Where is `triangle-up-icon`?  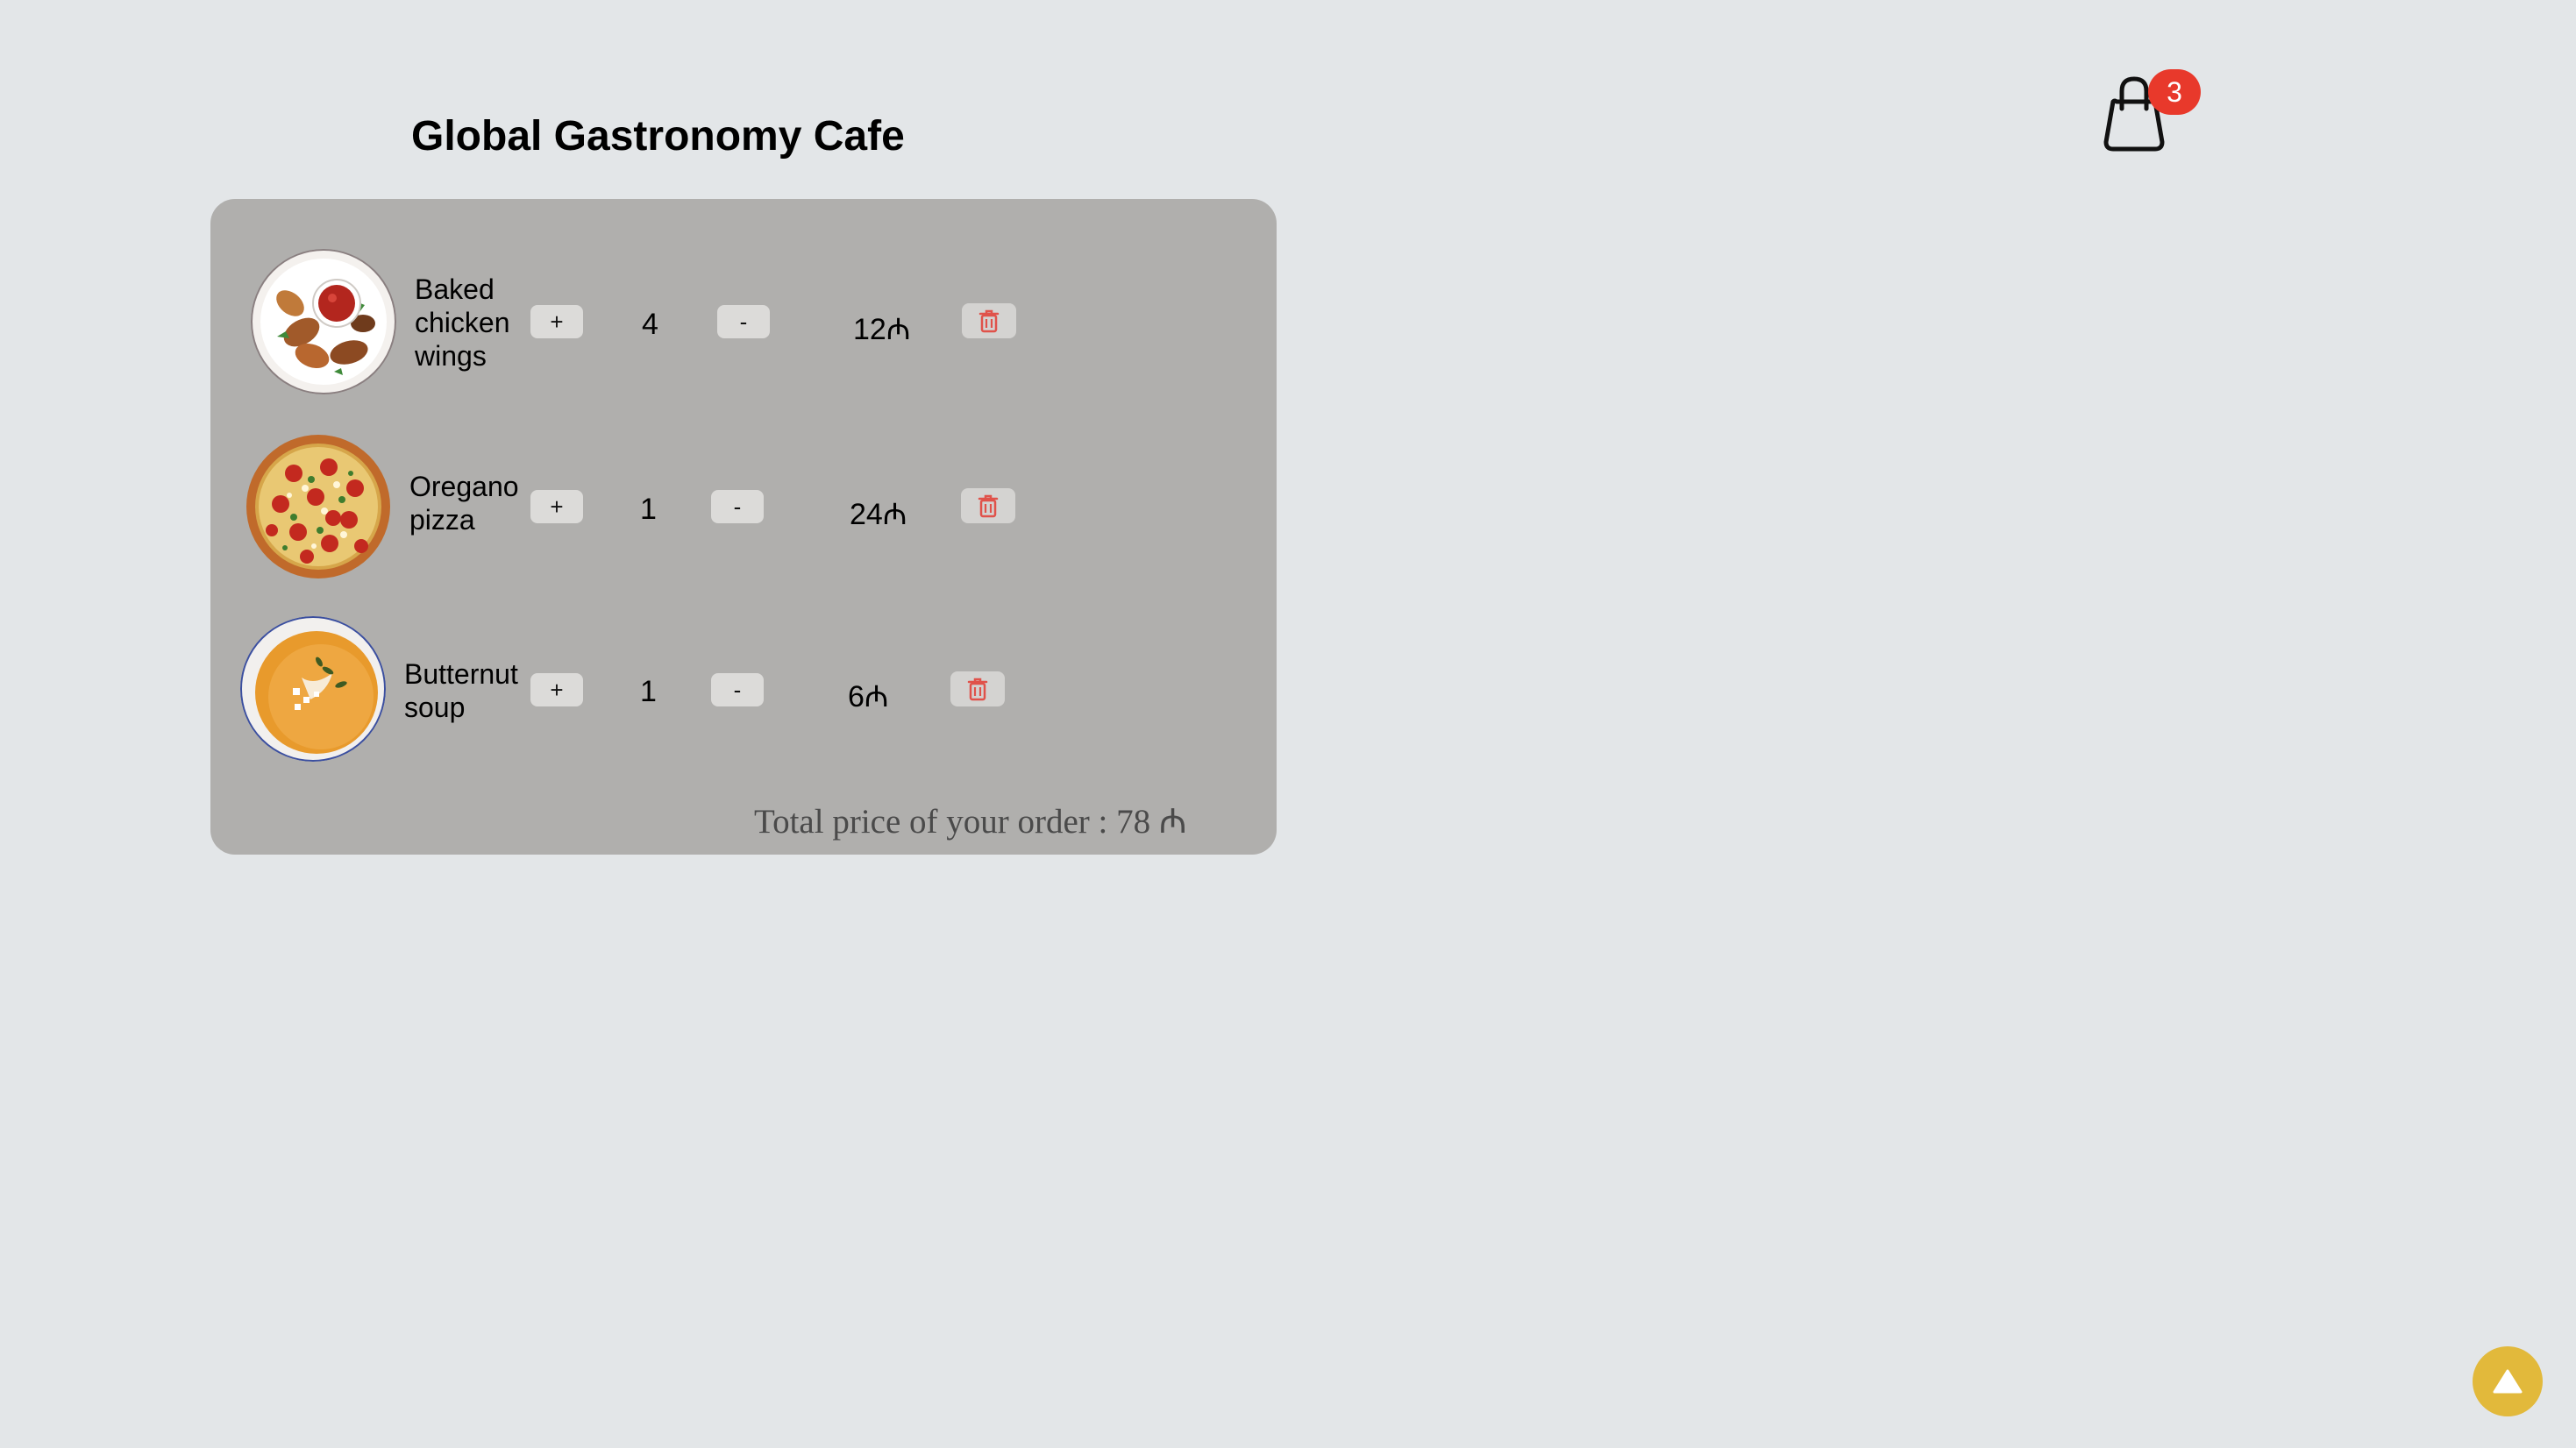
triangle-up-icon is located at coordinates (2508, 1381).